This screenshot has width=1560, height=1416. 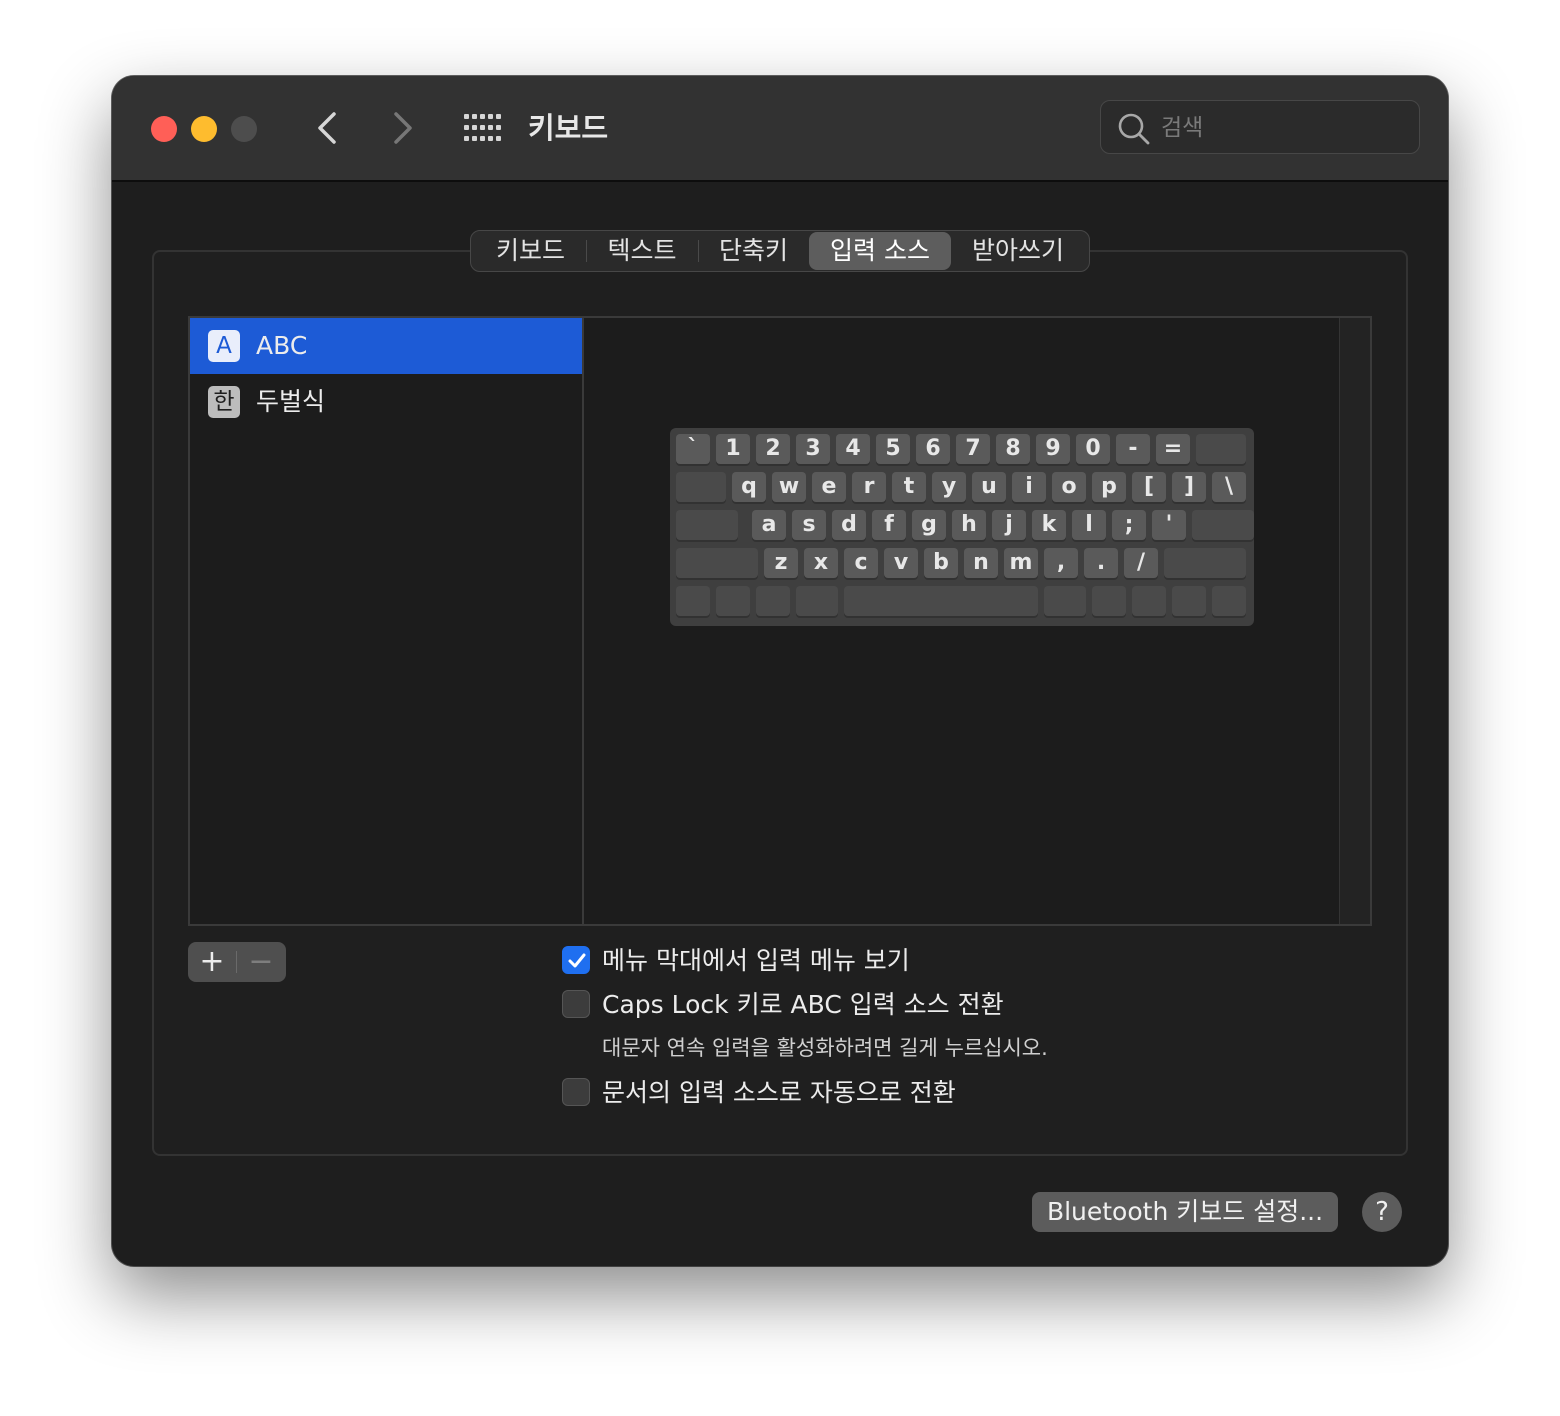 I want to click on layout-key: v, so click(x=901, y=563).